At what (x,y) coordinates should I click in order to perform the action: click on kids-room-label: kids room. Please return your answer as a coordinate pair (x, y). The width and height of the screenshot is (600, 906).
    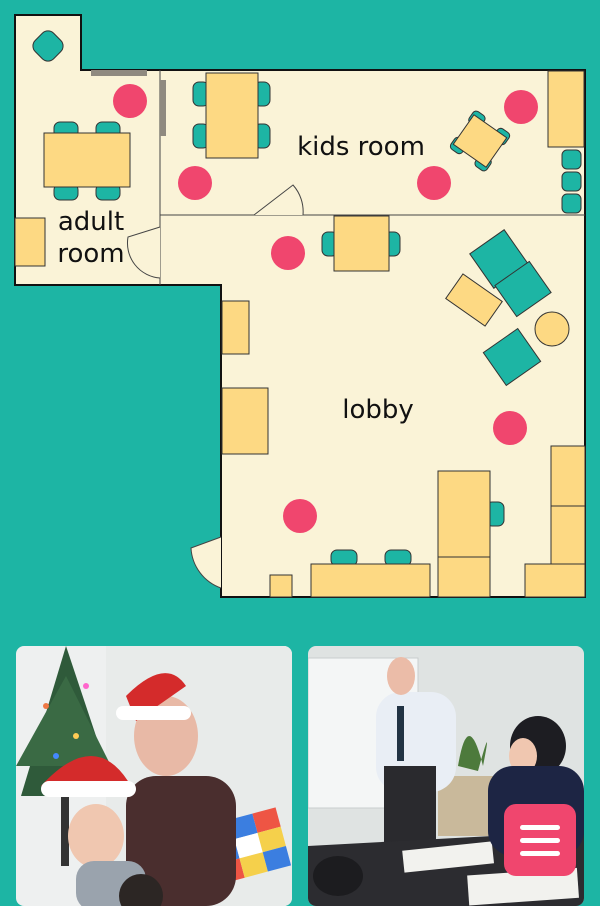
    Looking at the image, I should click on (361, 147).